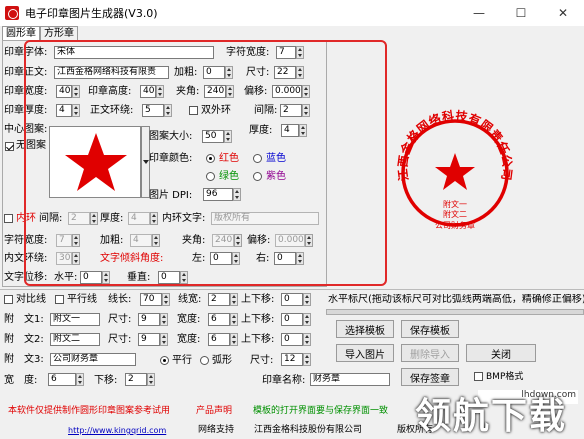 The height and width of the screenshot is (439, 584). What do you see at coordinates (189, 319) in the screenshot?
I see `sub1-width-label: 宽度:` at bounding box center [189, 319].